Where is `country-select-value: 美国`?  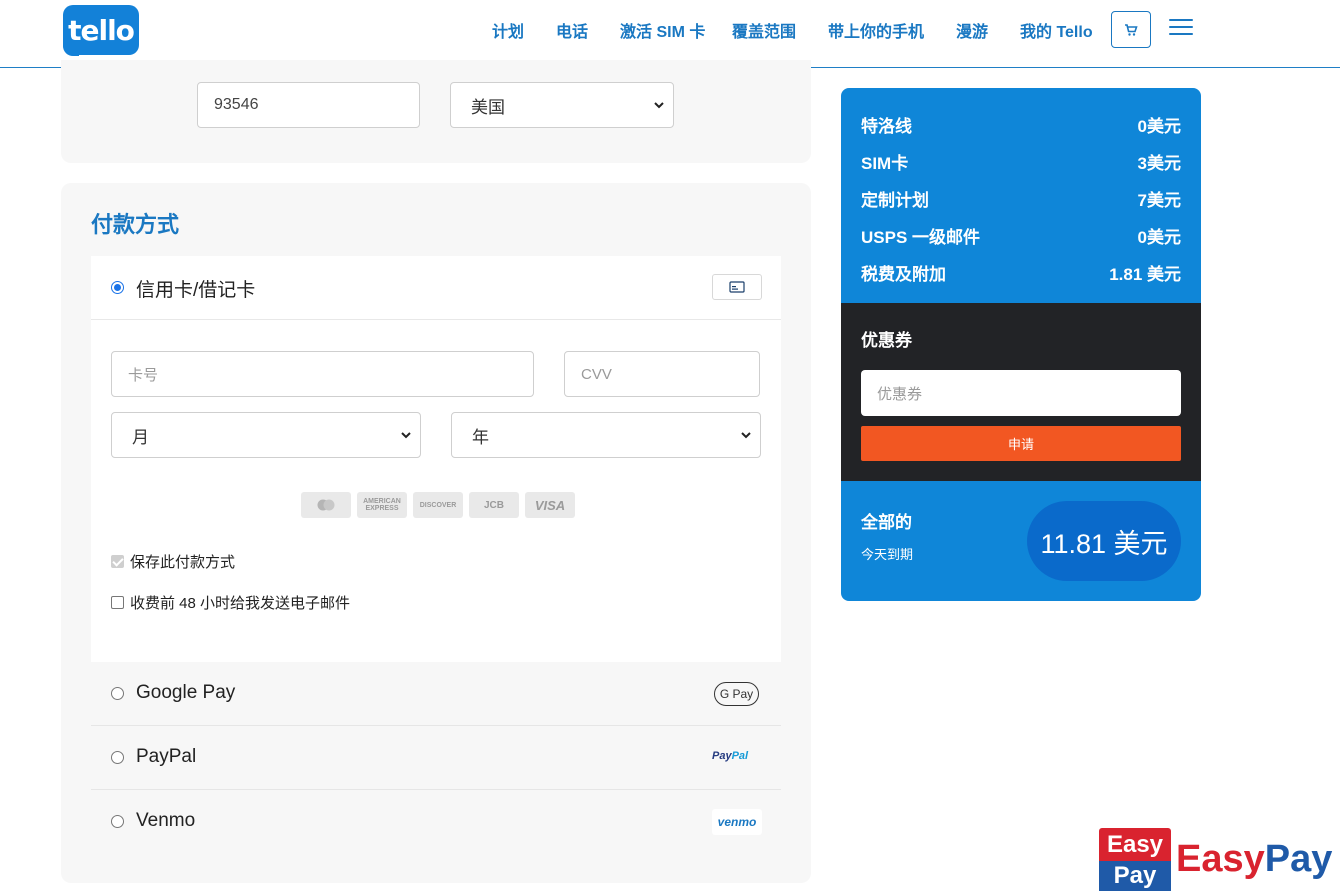 country-select-value: 美国 is located at coordinates (488, 107).